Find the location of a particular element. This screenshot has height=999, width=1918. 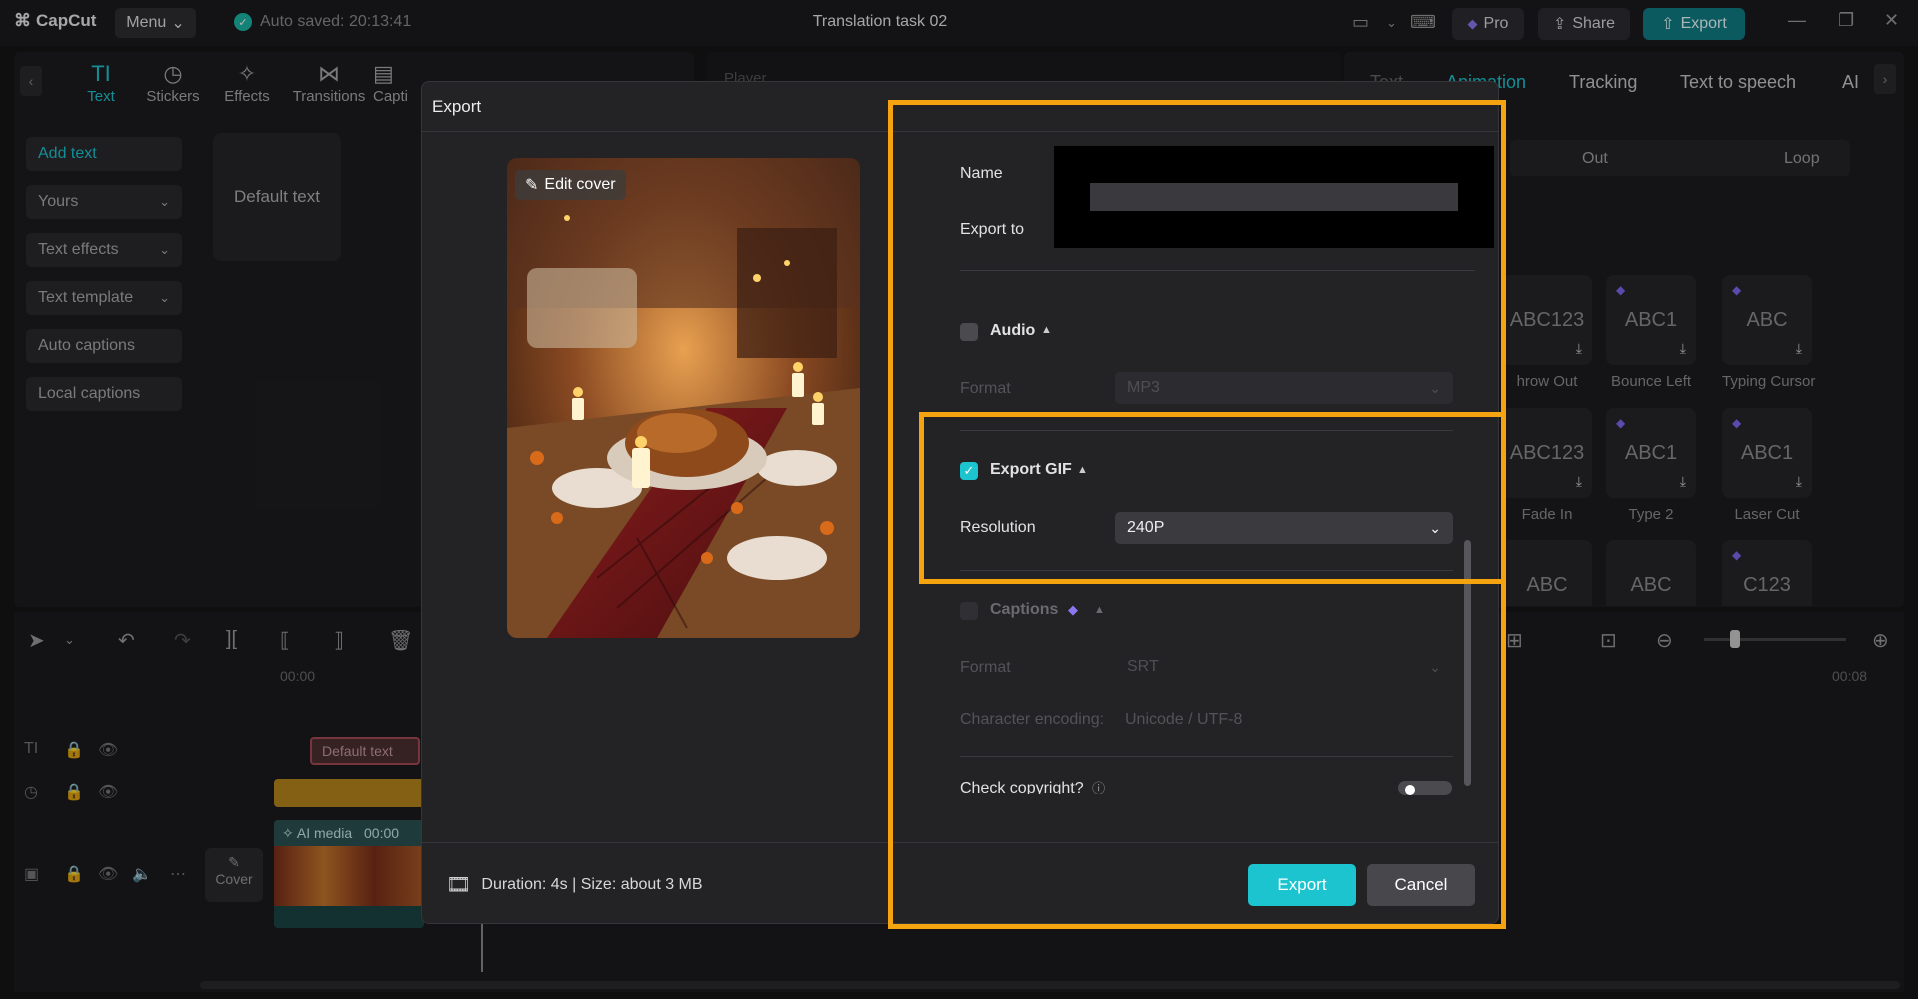

dialog-title: Export is located at coordinates (457, 106).